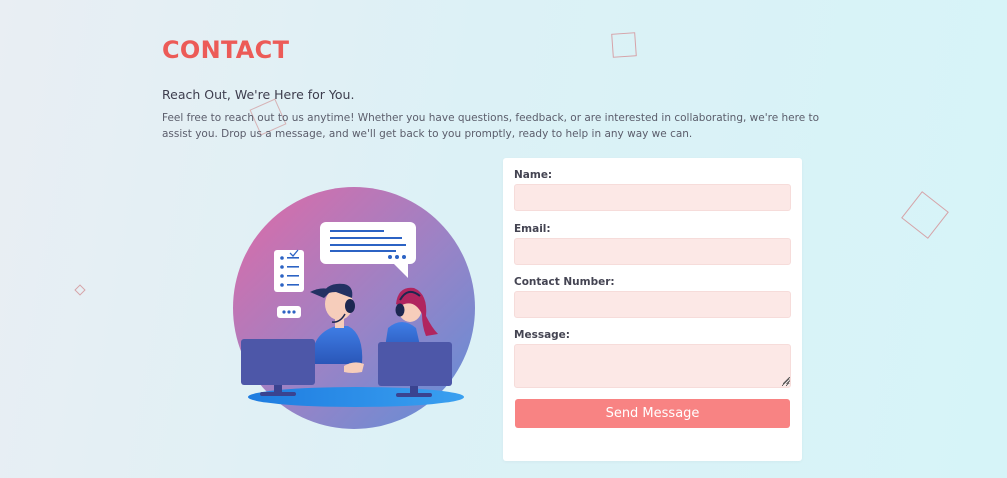 The width and height of the screenshot is (1007, 478). Describe the element at coordinates (258, 94) in the screenshot. I see `page-subtitle: Reach Out, We're Here for You.` at that location.